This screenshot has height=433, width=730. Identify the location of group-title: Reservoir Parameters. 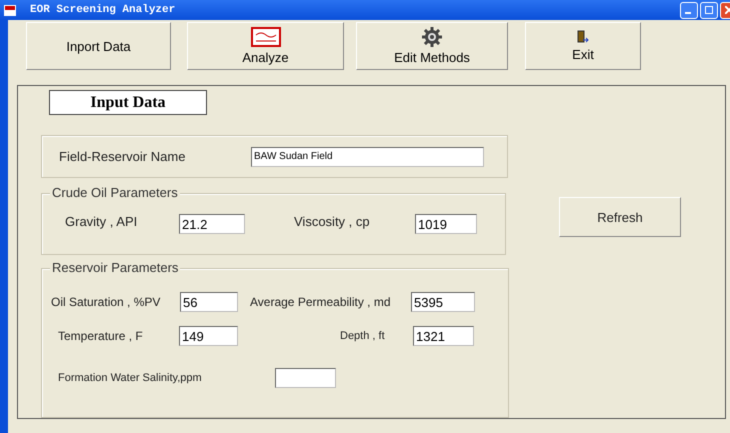
(115, 267).